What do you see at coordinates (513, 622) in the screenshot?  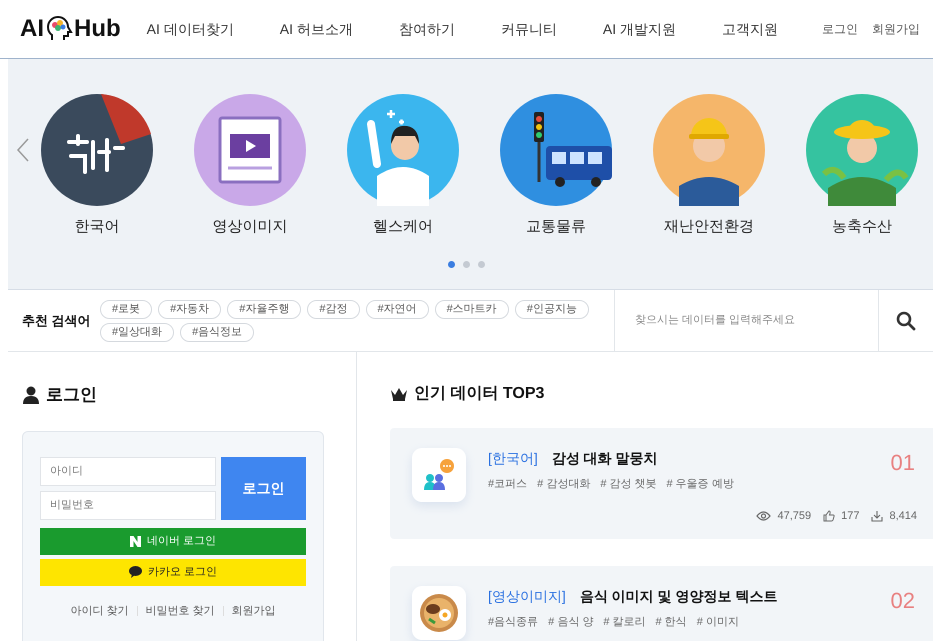 I see `hashtag: #음식종류` at bounding box center [513, 622].